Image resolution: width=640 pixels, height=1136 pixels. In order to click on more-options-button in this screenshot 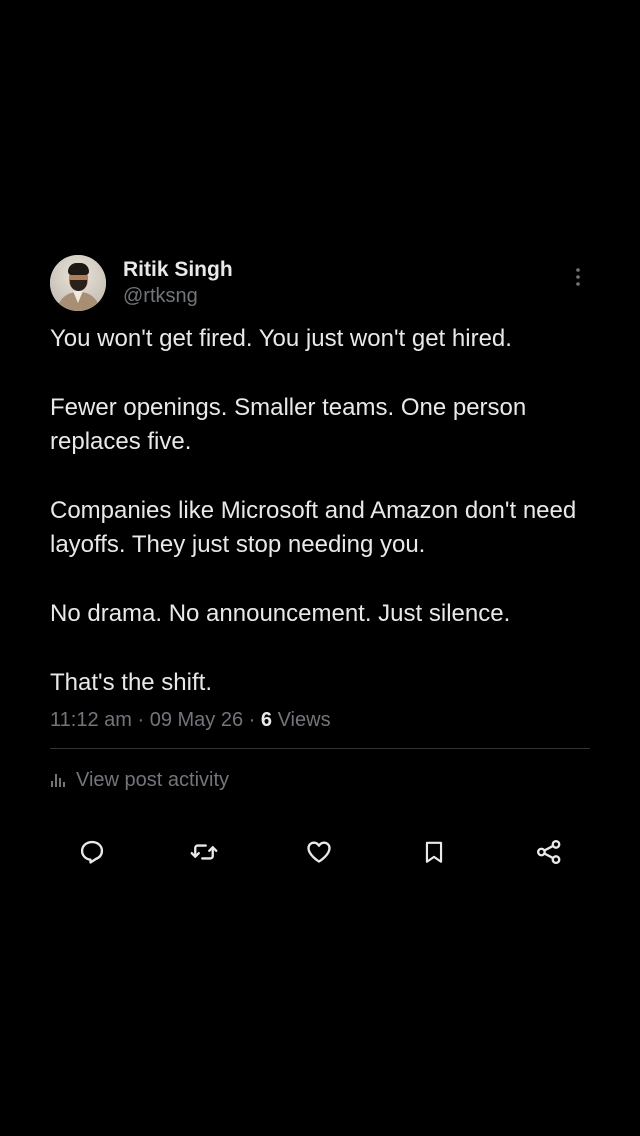, I will do `click(578, 277)`.